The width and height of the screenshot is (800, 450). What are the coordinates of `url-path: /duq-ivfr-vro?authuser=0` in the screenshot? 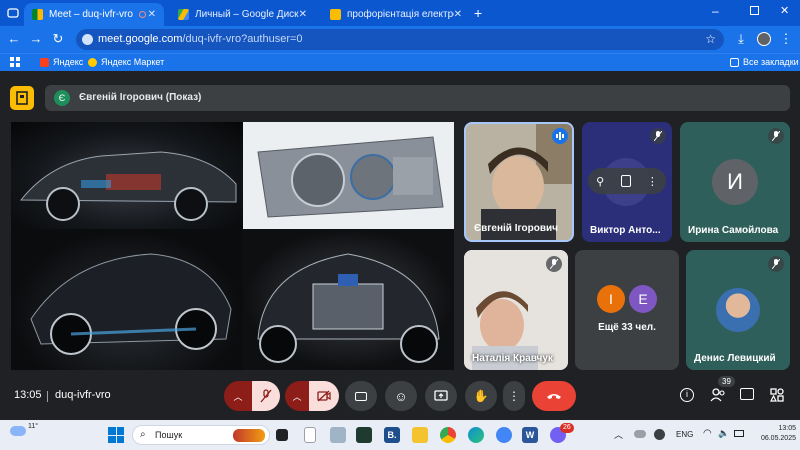 It's located at (242, 39).